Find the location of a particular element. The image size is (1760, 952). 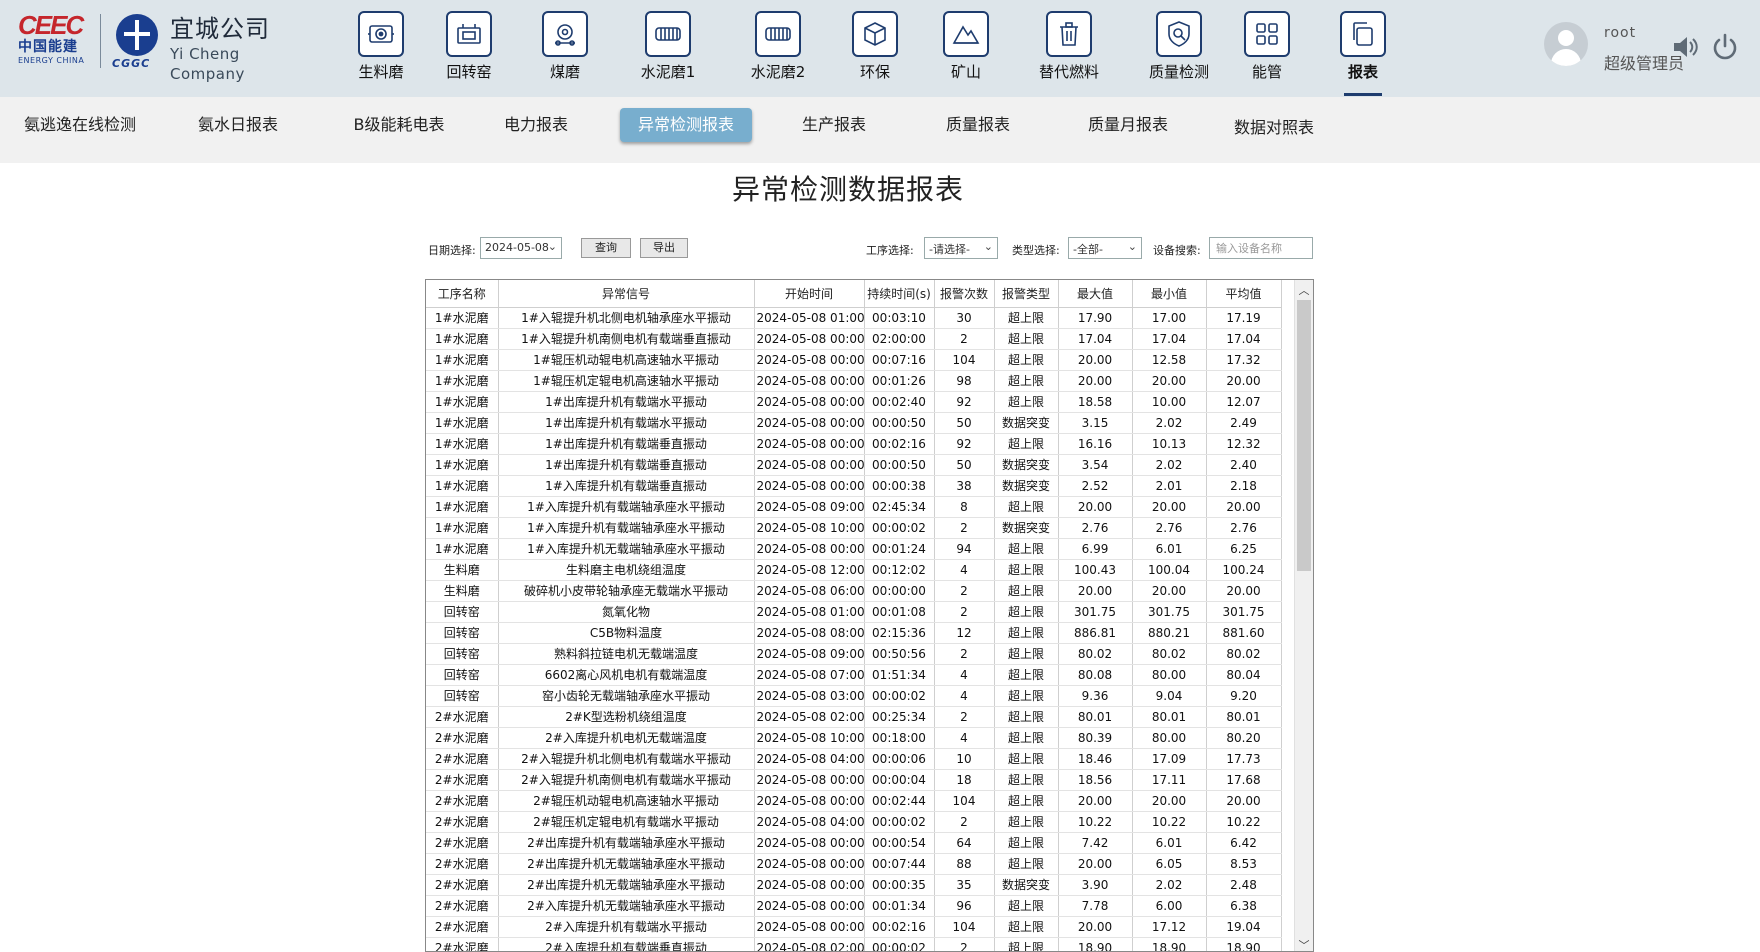

query-button: 查询 is located at coordinates (606, 248).